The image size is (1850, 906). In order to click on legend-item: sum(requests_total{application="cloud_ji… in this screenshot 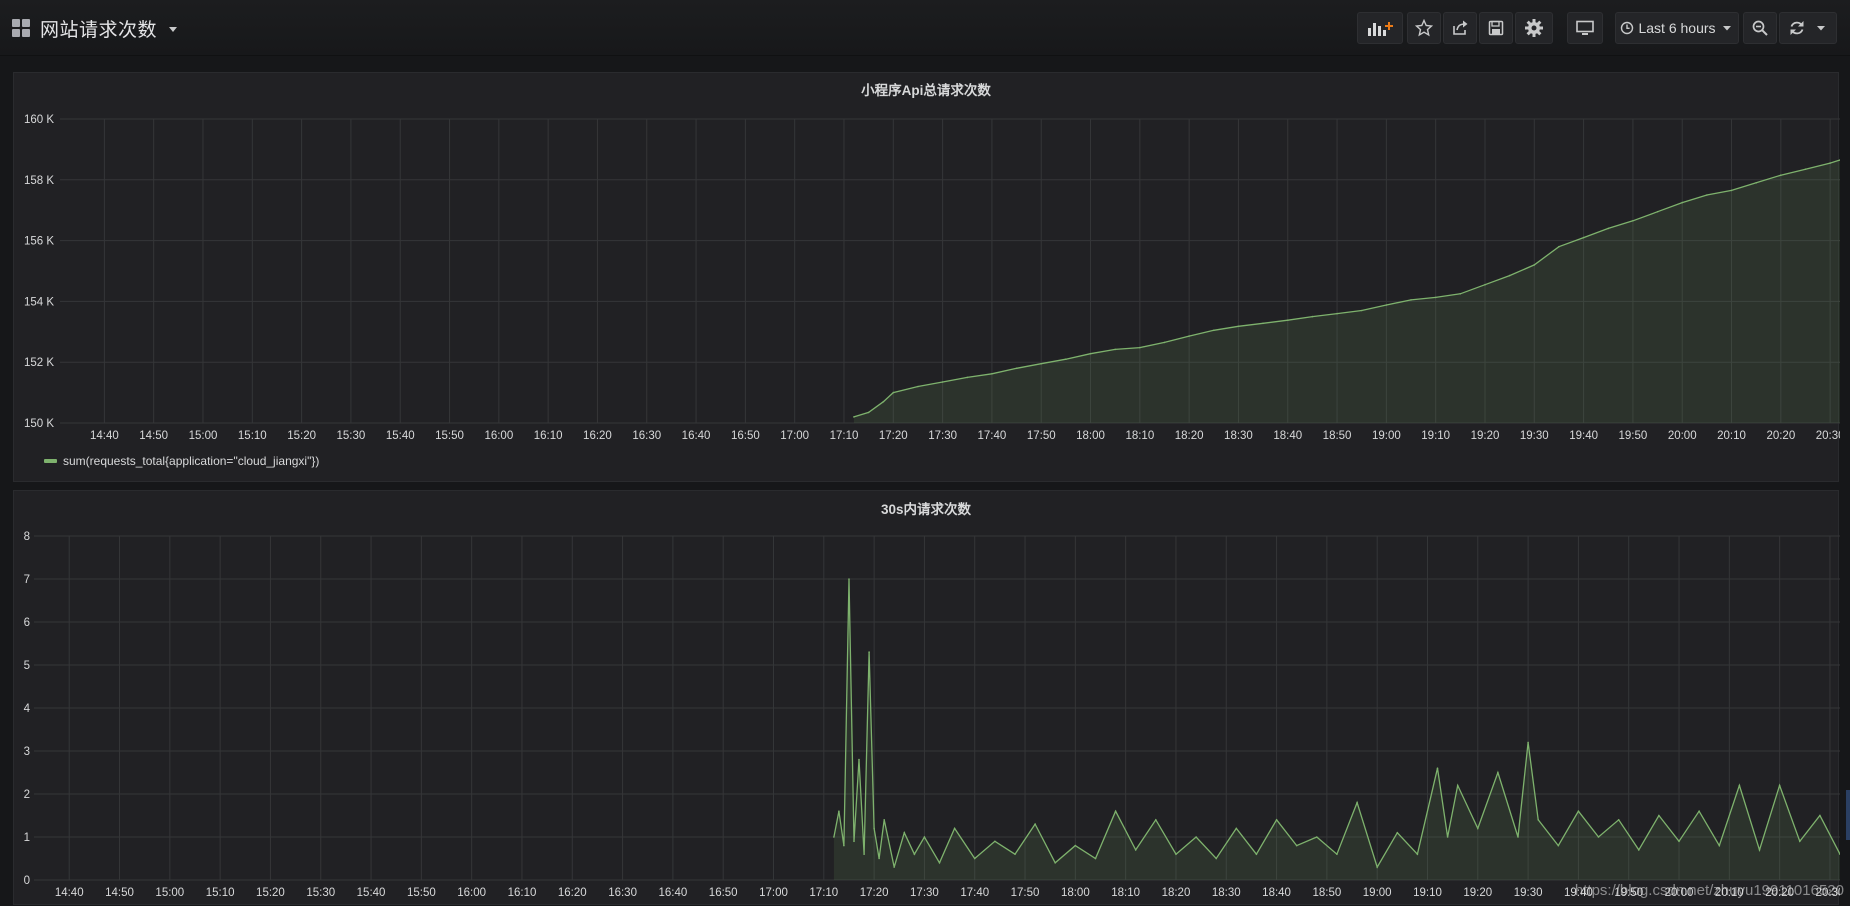, I will do `click(181, 461)`.